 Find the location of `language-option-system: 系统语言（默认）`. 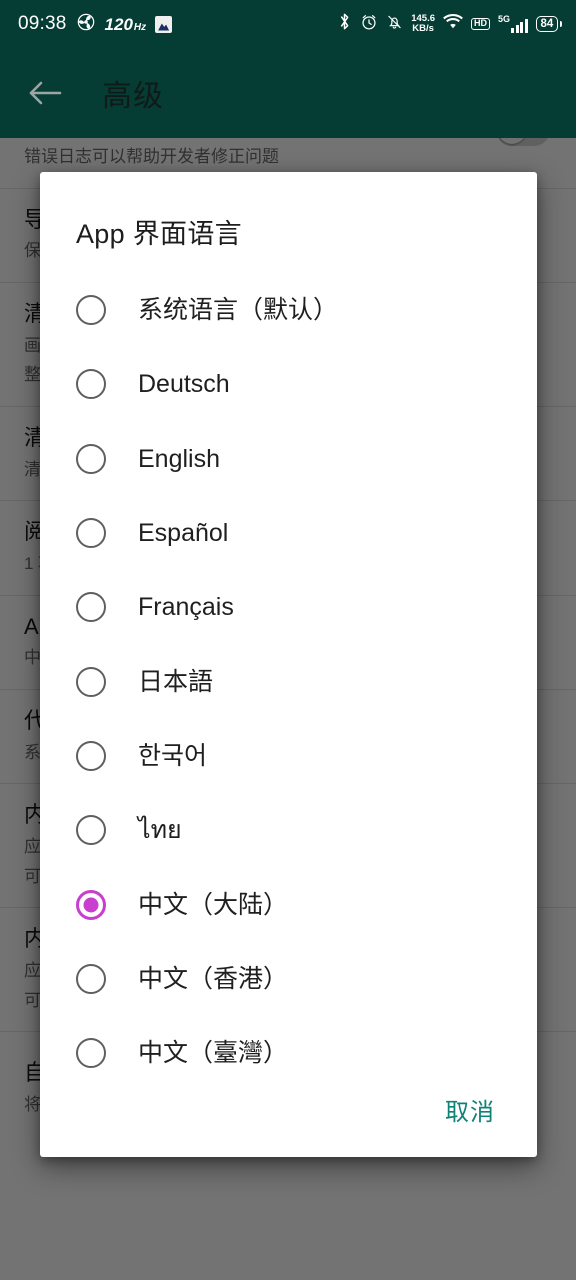

language-option-system: 系统语言（默认） is located at coordinates (288, 310).